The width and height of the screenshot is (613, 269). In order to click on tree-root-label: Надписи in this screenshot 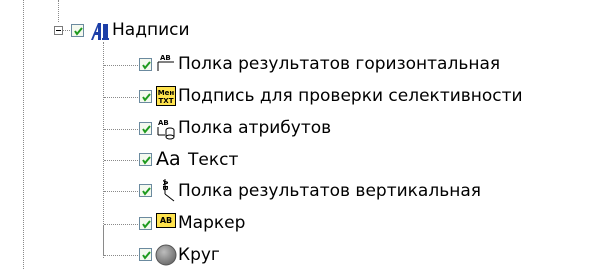, I will do `click(151, 30)`.